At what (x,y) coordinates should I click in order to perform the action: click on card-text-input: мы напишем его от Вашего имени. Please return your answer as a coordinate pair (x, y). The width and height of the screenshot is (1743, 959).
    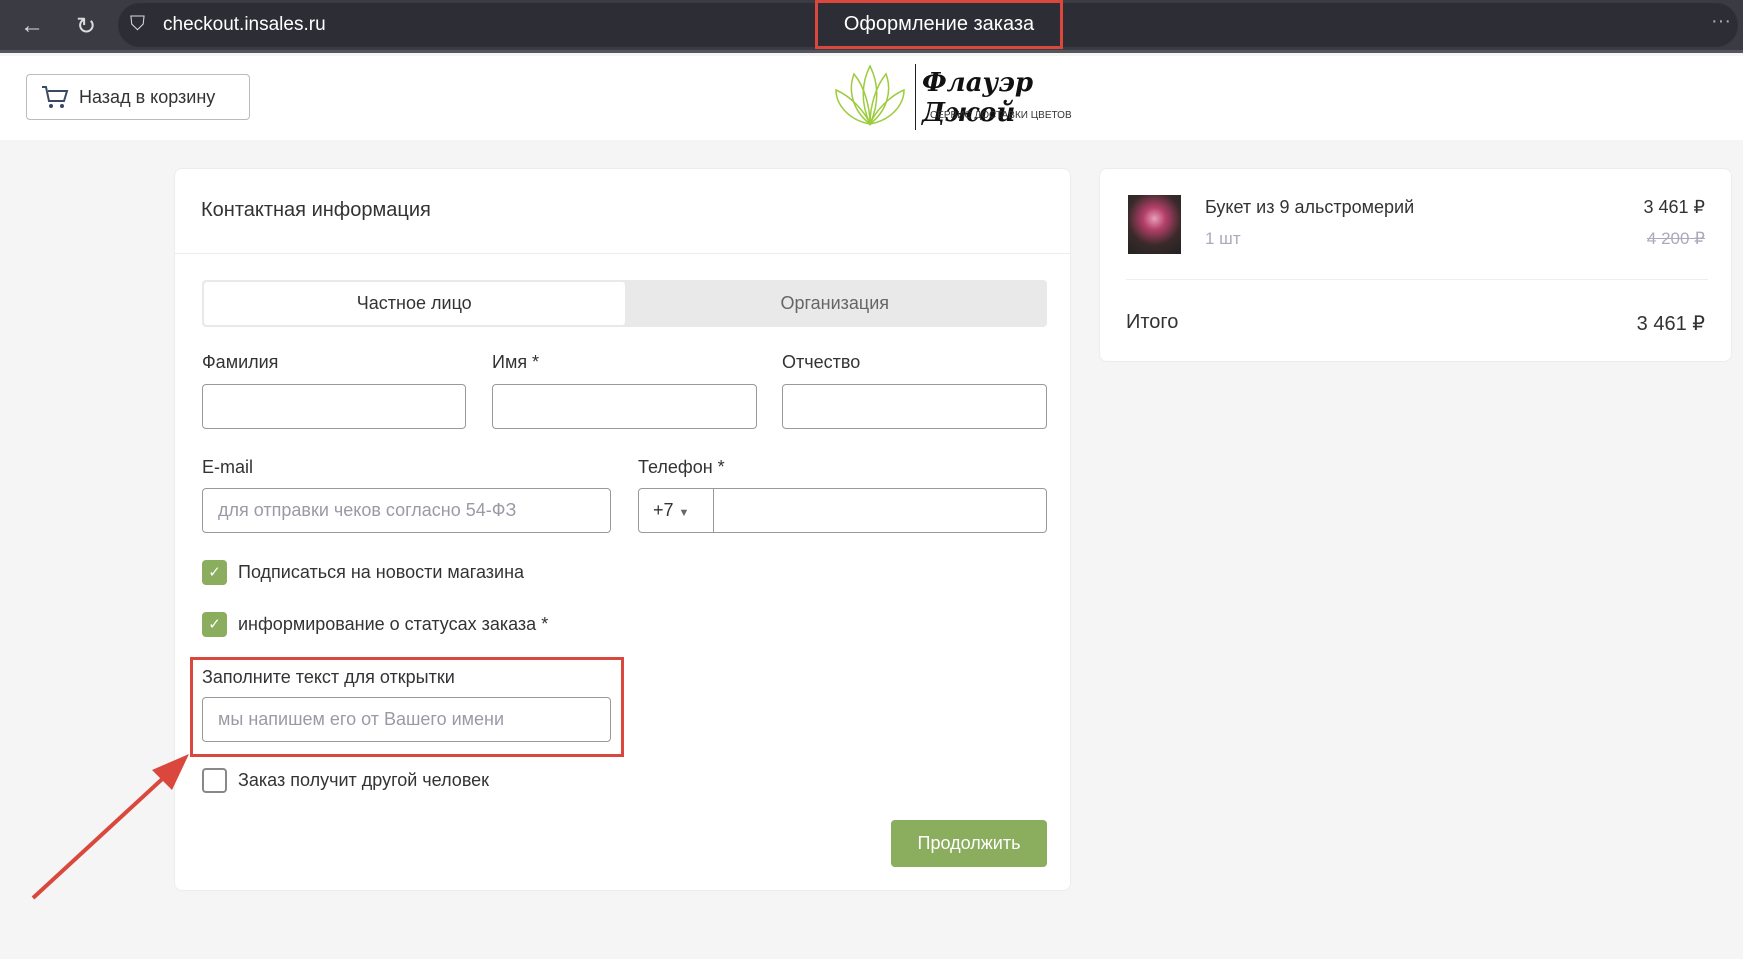
    Looking at the image, I should click on (406, 719).